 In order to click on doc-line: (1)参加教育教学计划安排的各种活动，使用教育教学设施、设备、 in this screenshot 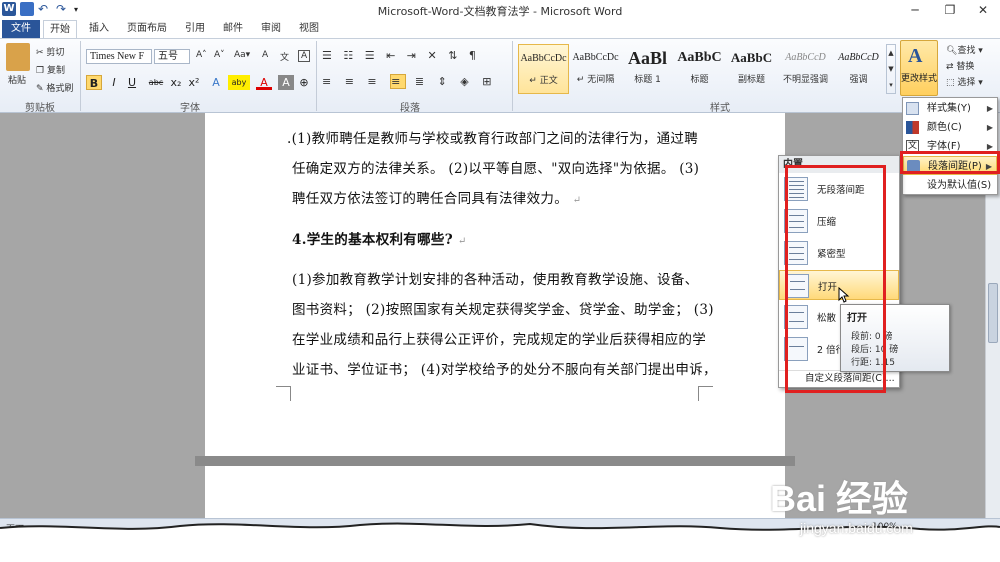, I will do `click(495, 280)`.